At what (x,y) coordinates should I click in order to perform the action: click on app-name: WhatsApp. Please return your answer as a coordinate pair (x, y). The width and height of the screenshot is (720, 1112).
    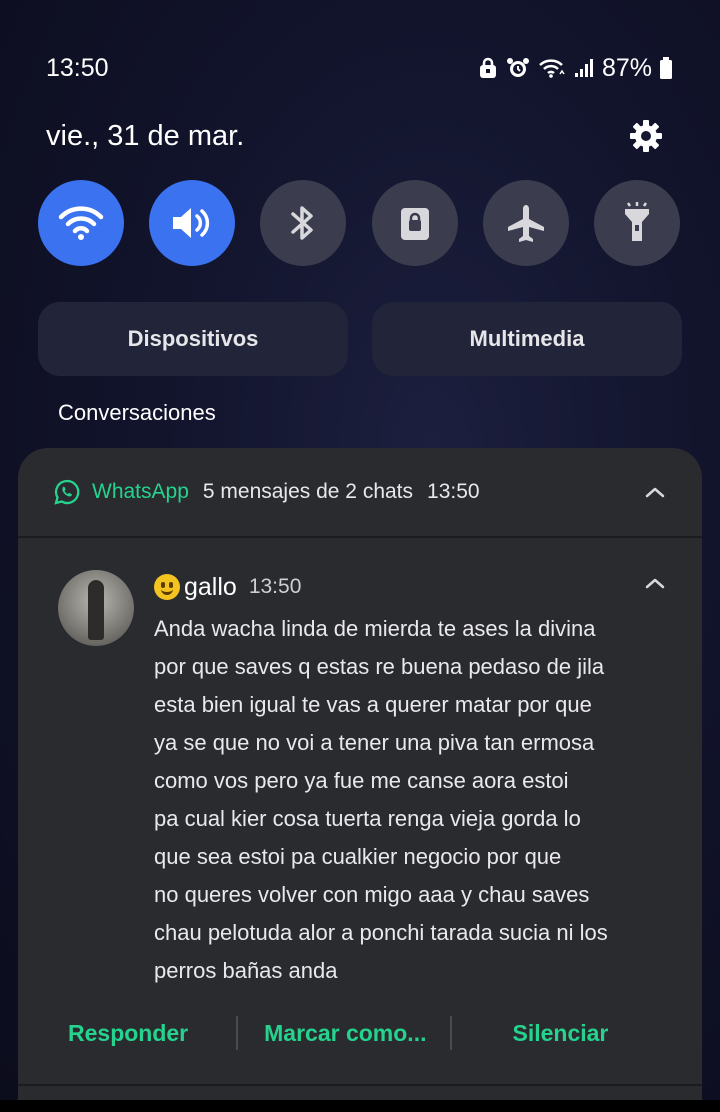
    Looking at the image, I should click on (140, 491).